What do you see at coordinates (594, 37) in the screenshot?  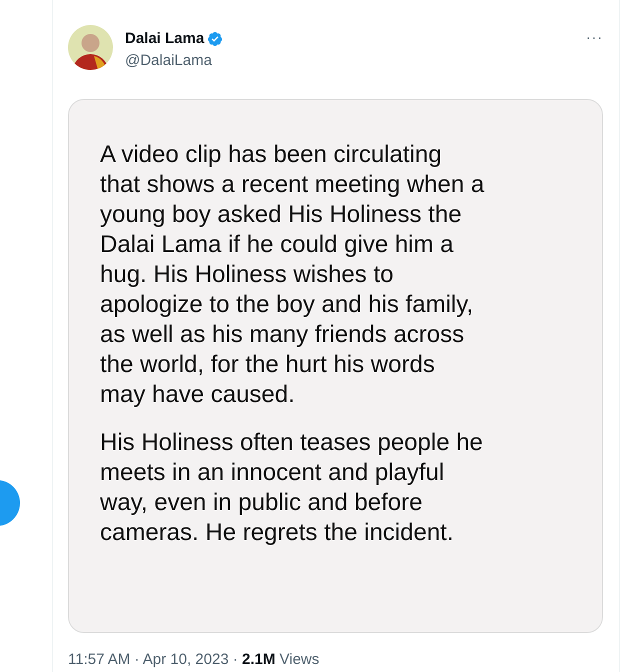 I see `more-button: ···` at bounding box center [594, 37].